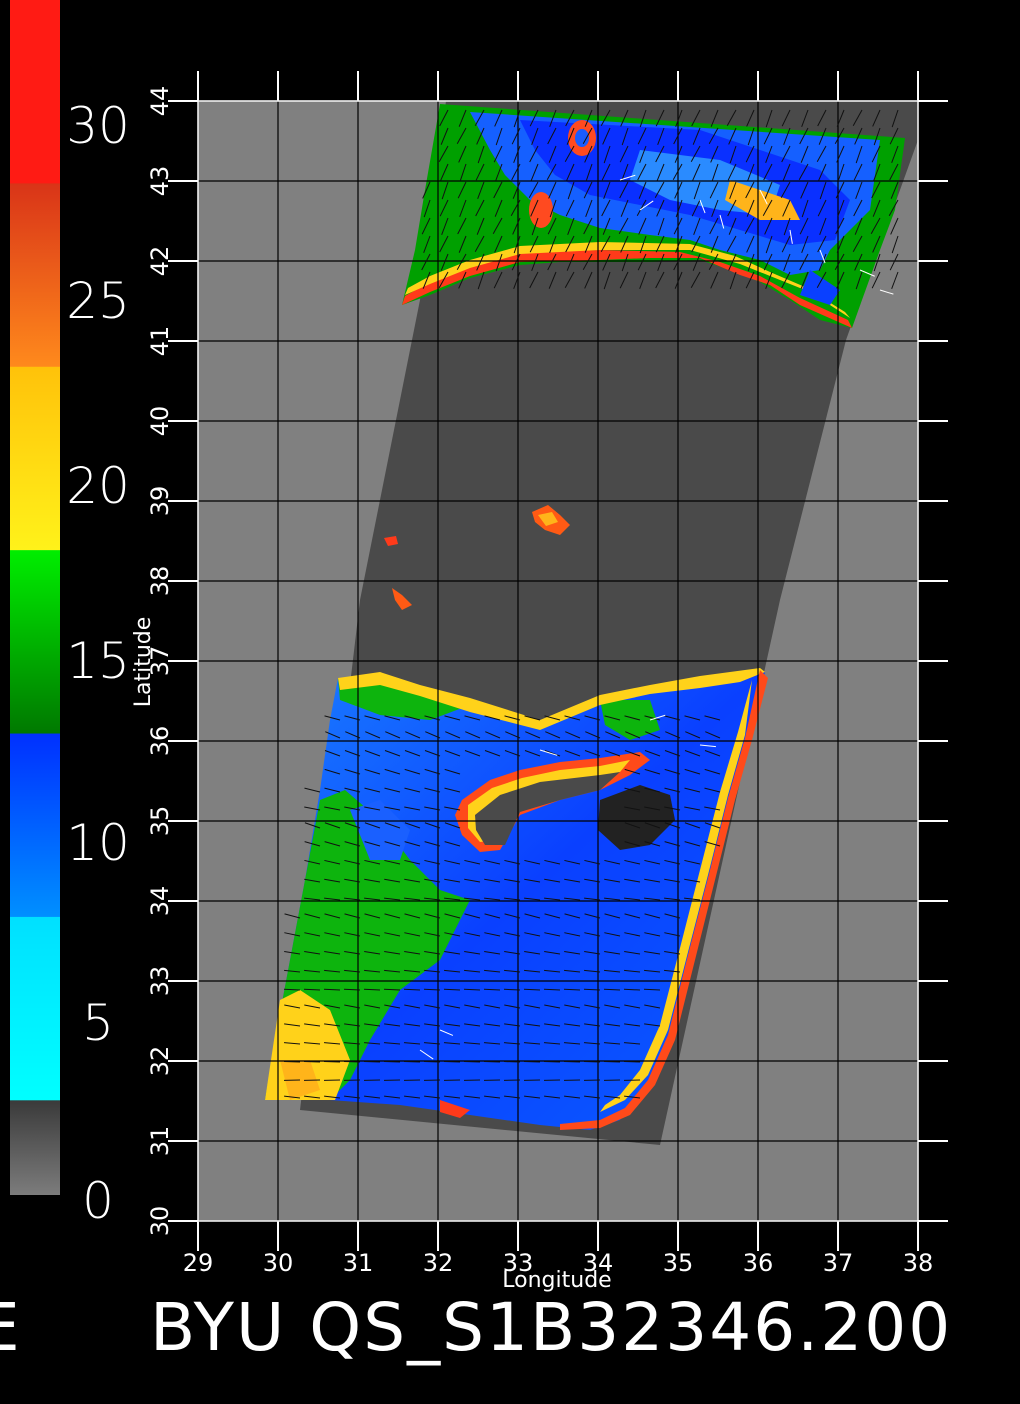 This screenshot has width=1020, height=1404. Describe the element at coordinates (143, 662) in the screenshot. I see `y-axis-title: Latitude` at that location.